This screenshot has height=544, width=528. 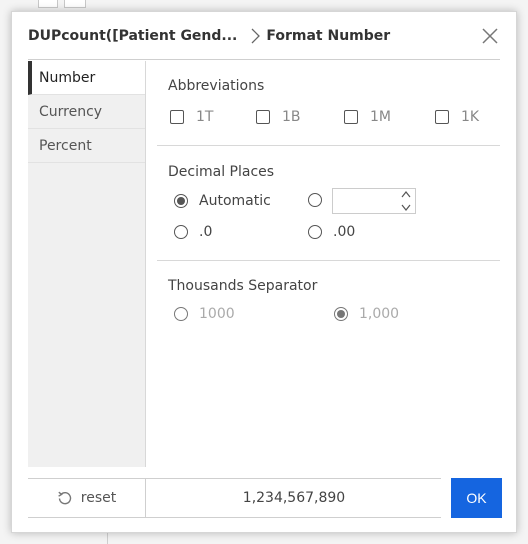 What do you see at coordinates (235, 201) in the screenshot?
I see `radio-label: Automatic` at bounding box center [235, 201].